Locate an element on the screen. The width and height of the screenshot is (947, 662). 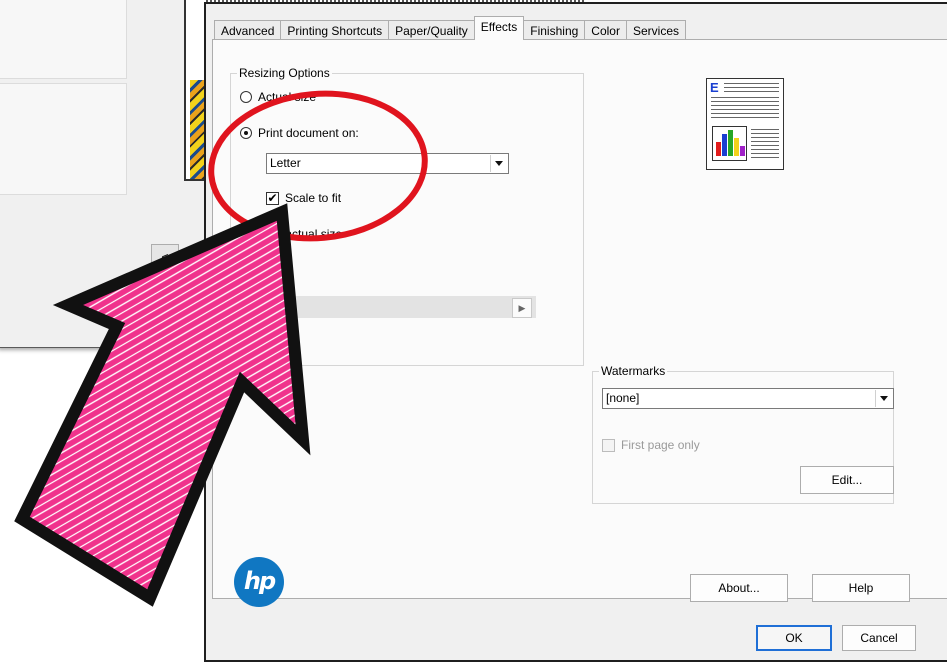
scale-to-fit-checkbox: ✔ Scale to fit is located at coordinates (303, 198).